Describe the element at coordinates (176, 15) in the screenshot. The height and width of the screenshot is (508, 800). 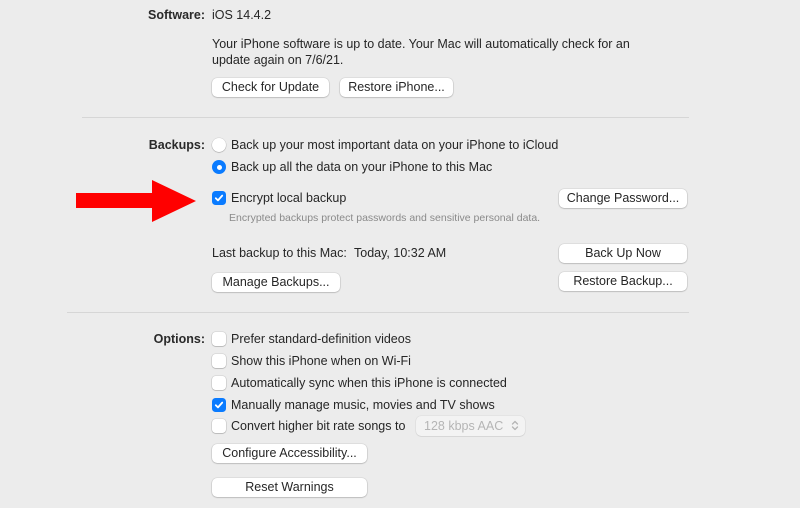
I see `software-label: Software:` at that location.